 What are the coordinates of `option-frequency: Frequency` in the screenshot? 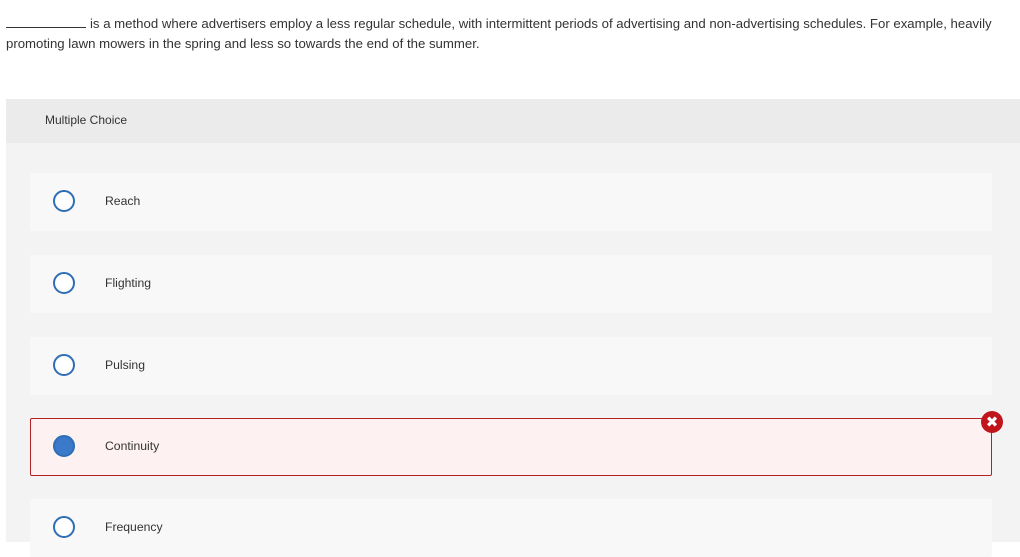 It's located at (511, 528).